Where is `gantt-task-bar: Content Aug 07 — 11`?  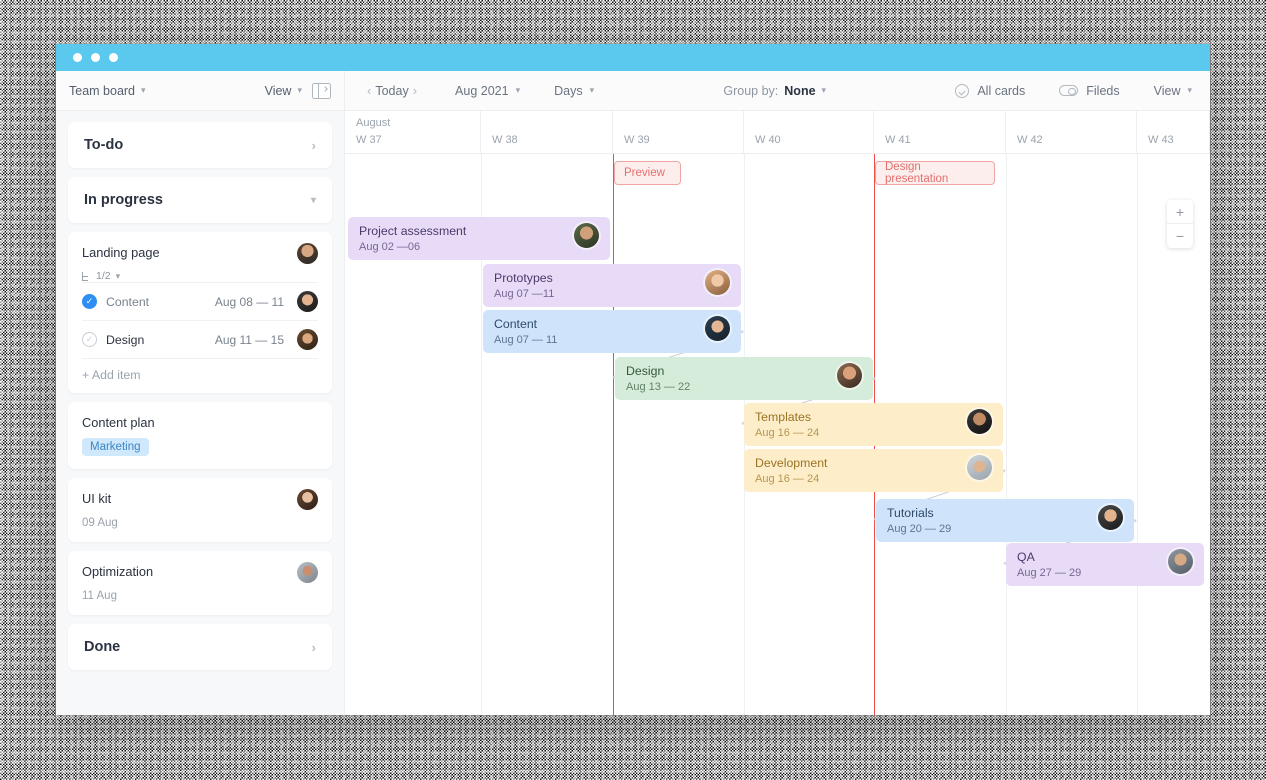 gantt-task-bar: Content Aug 07 — 11 is located at coordinates (612, 331).